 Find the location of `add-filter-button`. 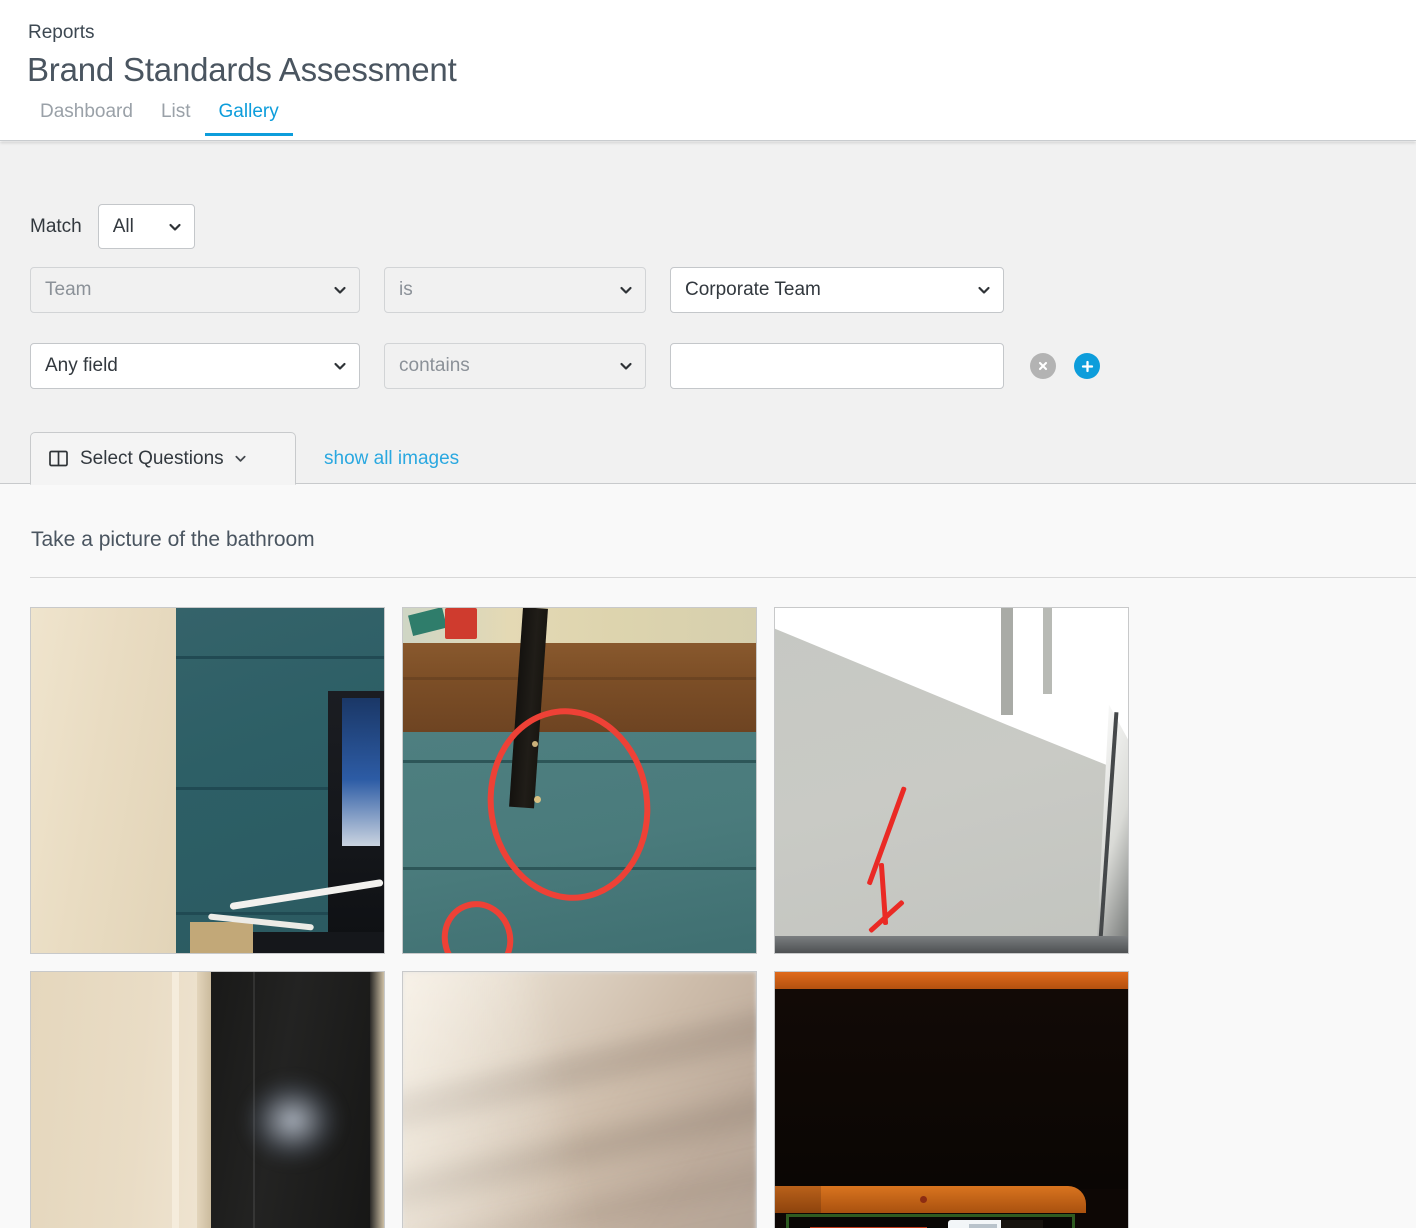

add-filter-button is located at coordinates (1087, 366).